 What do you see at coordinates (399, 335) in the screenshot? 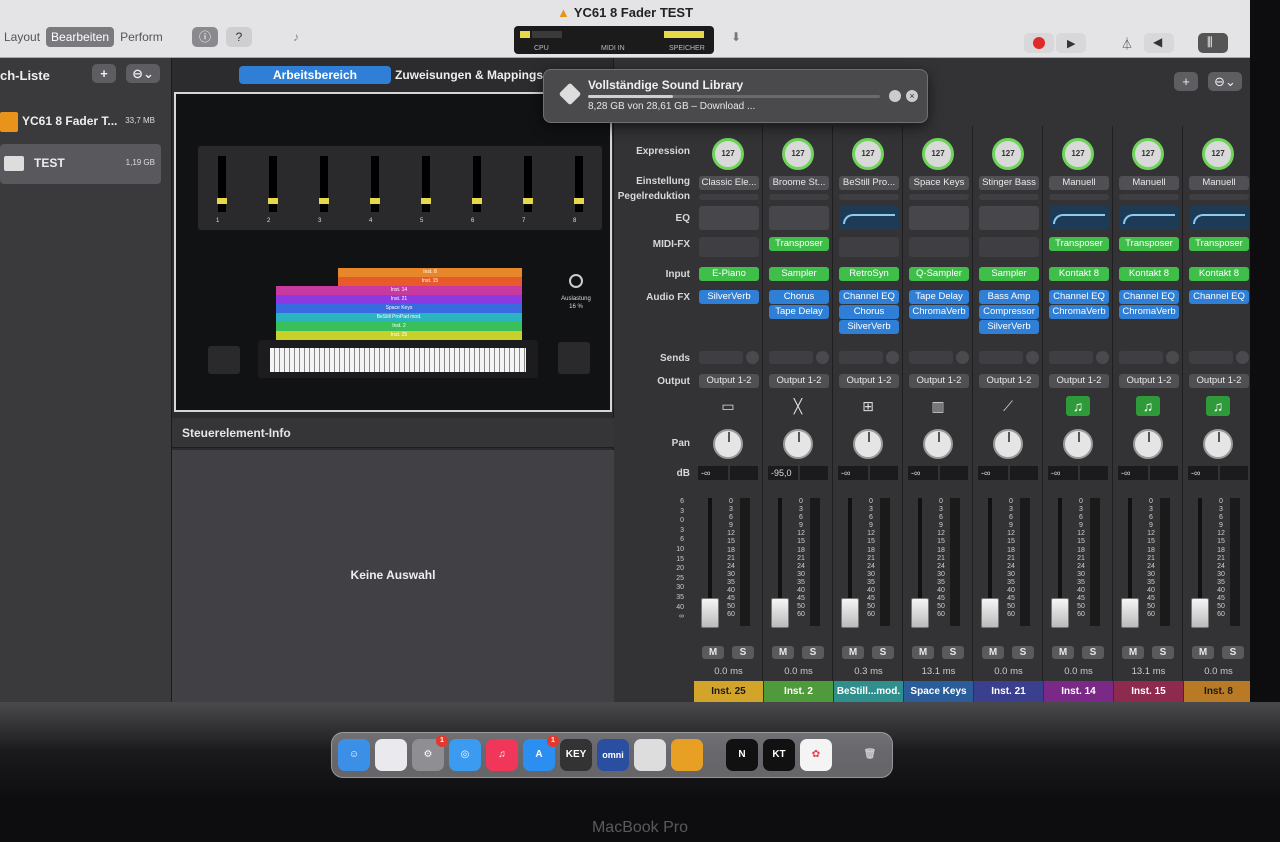
I see `layer-bar: Inst. 25` at bounding box center [399, 335].